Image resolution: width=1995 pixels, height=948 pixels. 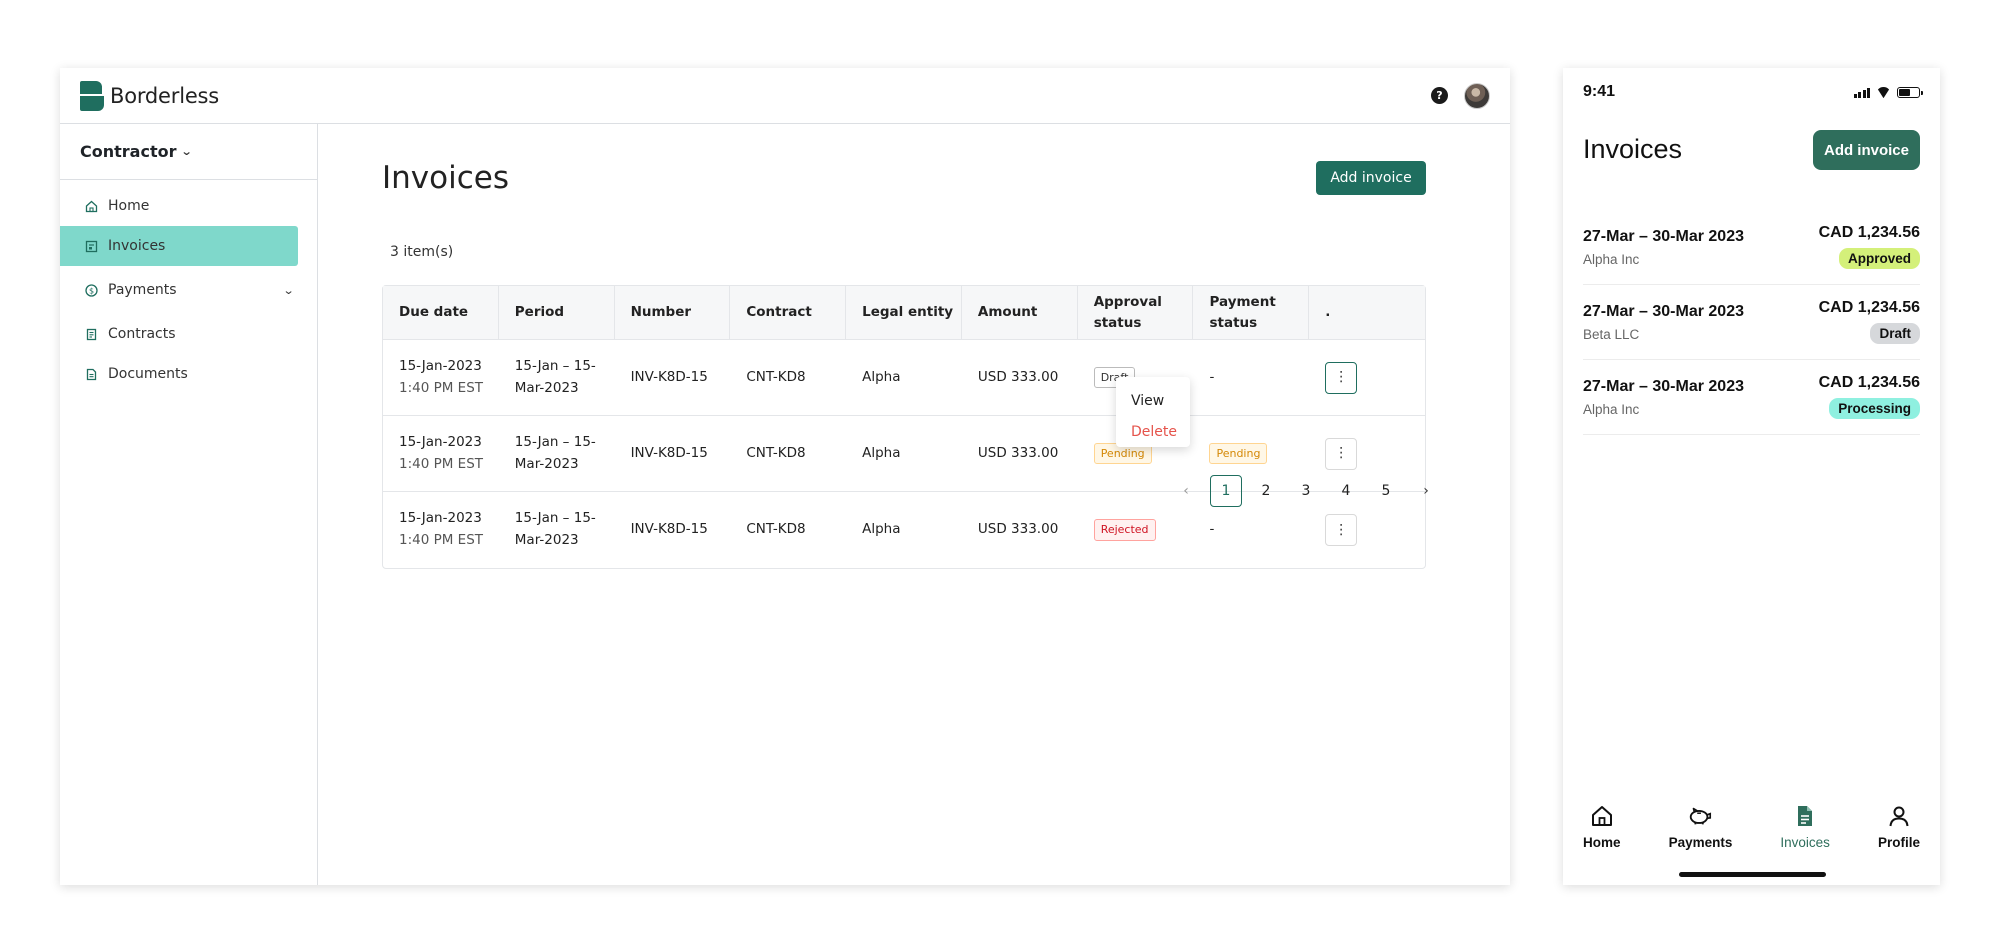 What do you see at coordinates (129, 206) in the screenshot?
I see `sidebar-item-label: Home` at bounding box center [129, 206].